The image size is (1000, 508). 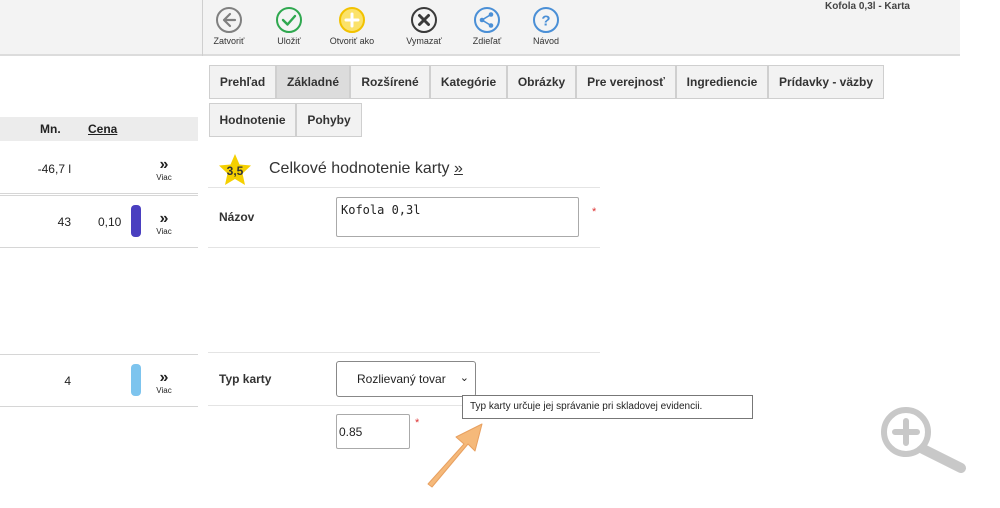 What do you see at coordinates (67, 381) in the screenshot?
I see `list-item-qty: 4` at bounding box center [67, 381].